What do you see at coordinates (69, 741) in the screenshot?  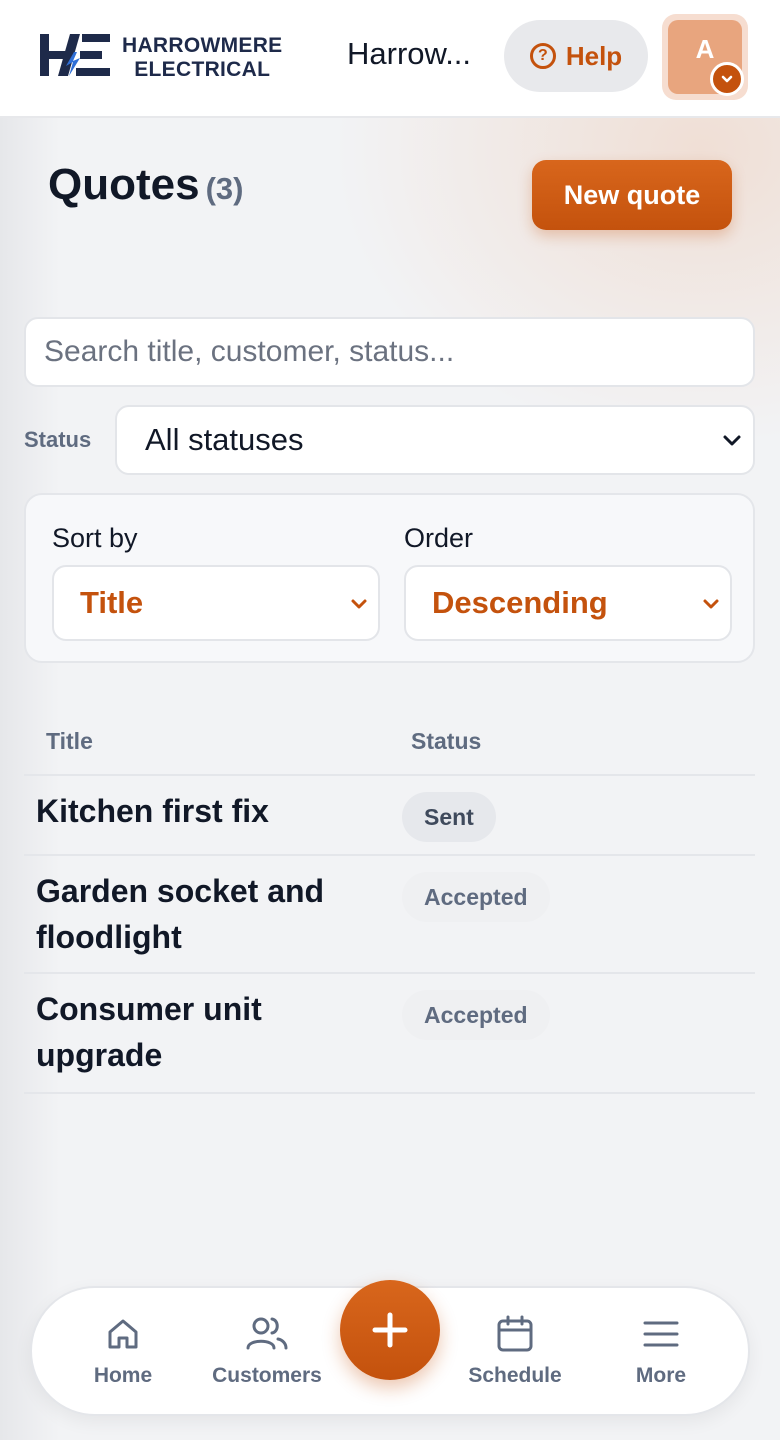 I see `column-header-title: Title` at bounding box center [69, 741].